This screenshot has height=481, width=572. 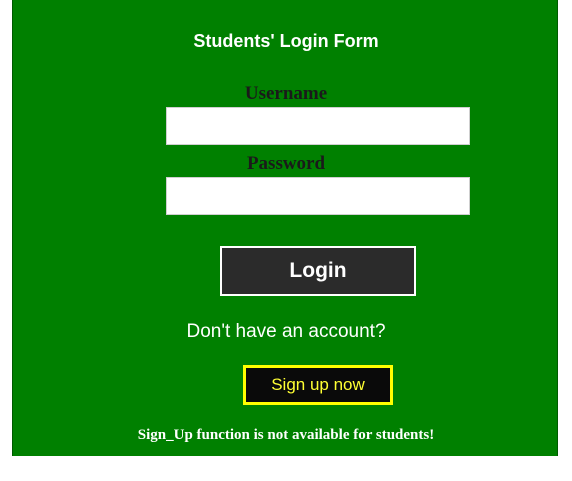 I want to click on password-input, so click(x=318, y=196).